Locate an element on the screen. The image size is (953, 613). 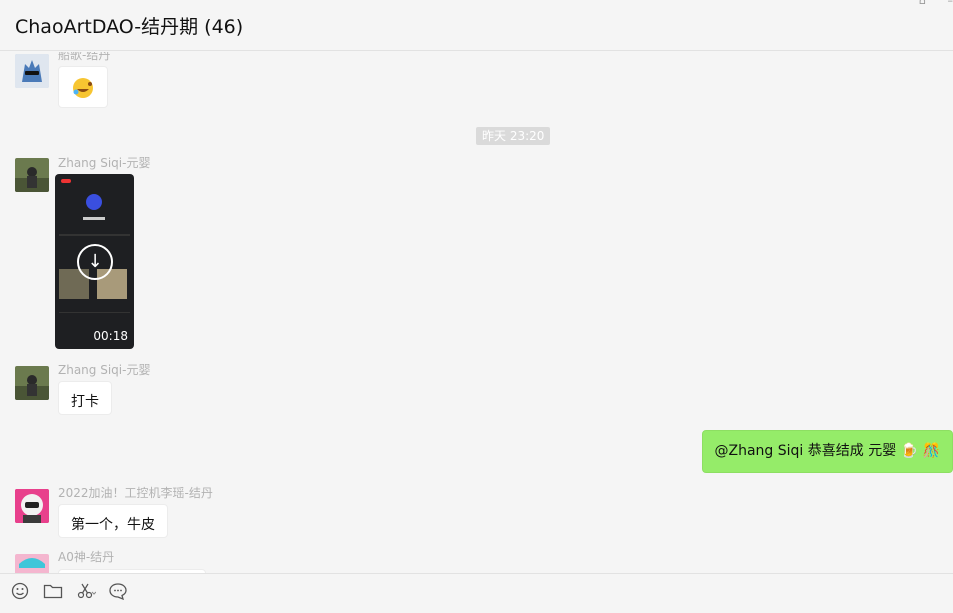
message-bubble: 打卡 is located at coordinates (85, 398).